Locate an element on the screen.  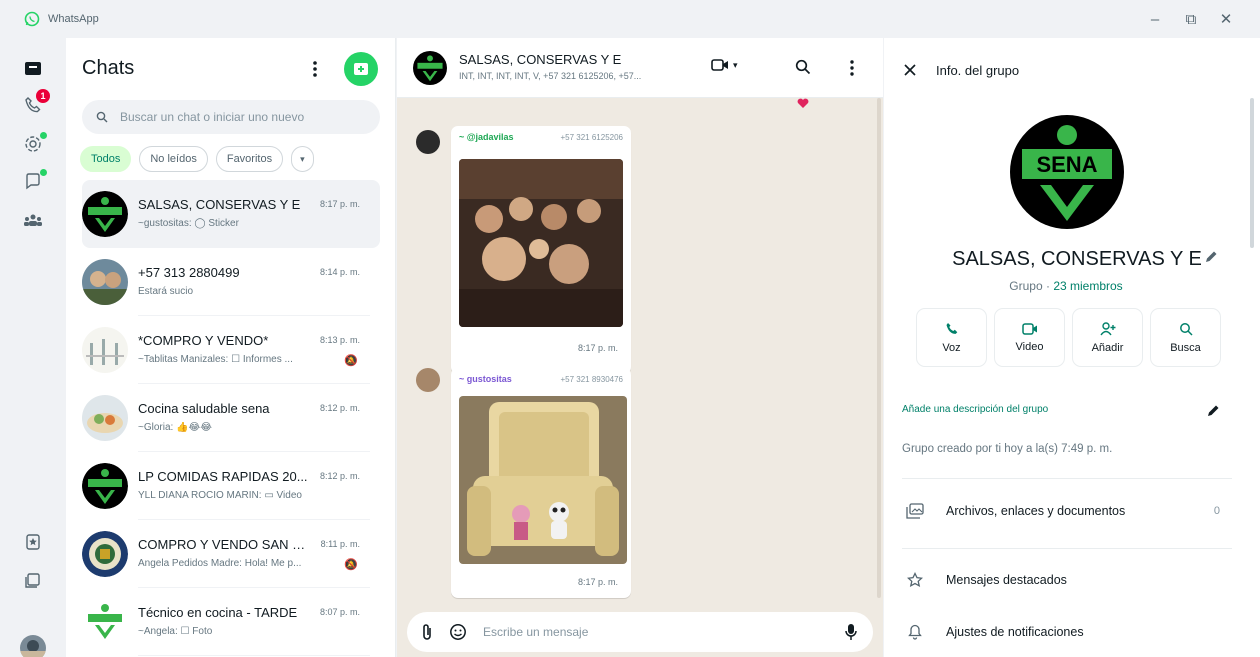
search-label: Busca is located at coordinates (1185, 347).